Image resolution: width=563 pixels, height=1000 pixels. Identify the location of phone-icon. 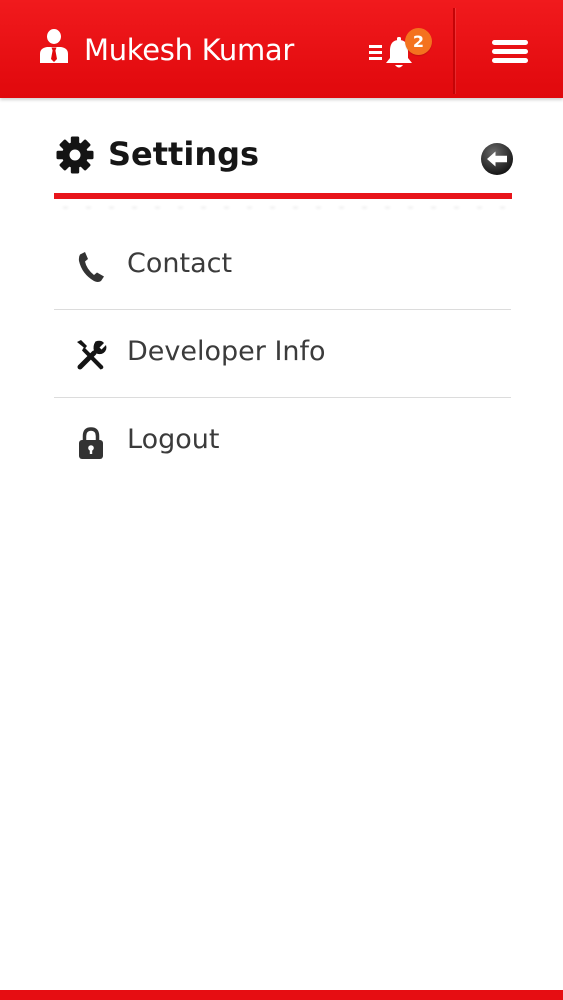
(91, 267).